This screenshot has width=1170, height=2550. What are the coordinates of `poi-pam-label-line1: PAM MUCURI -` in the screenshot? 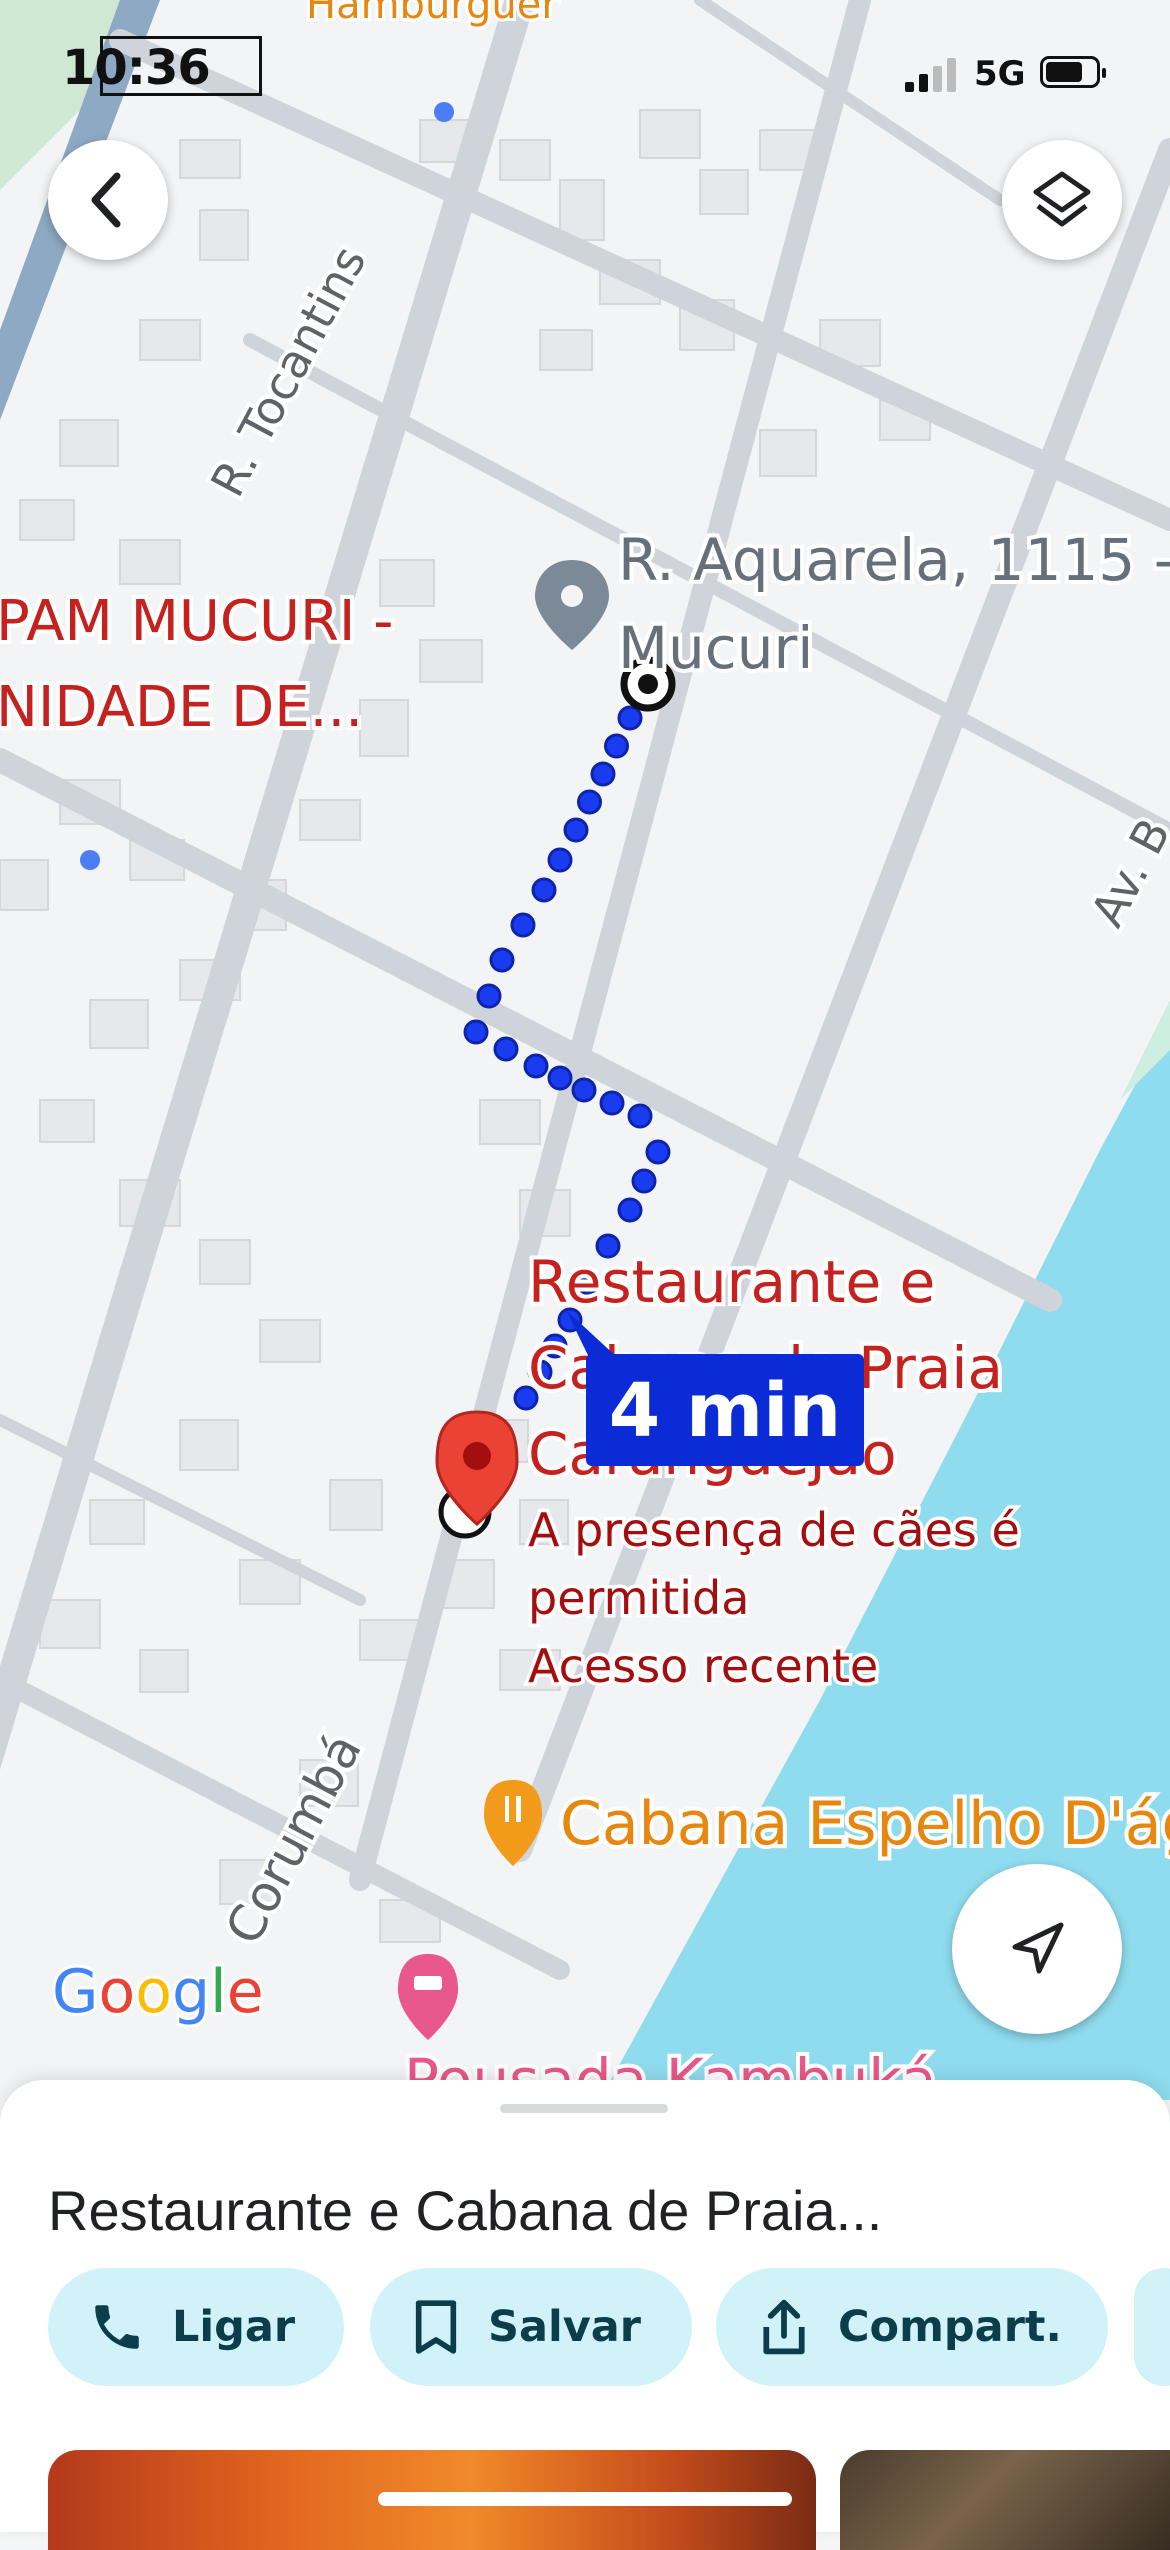 It's located at (196, 621).